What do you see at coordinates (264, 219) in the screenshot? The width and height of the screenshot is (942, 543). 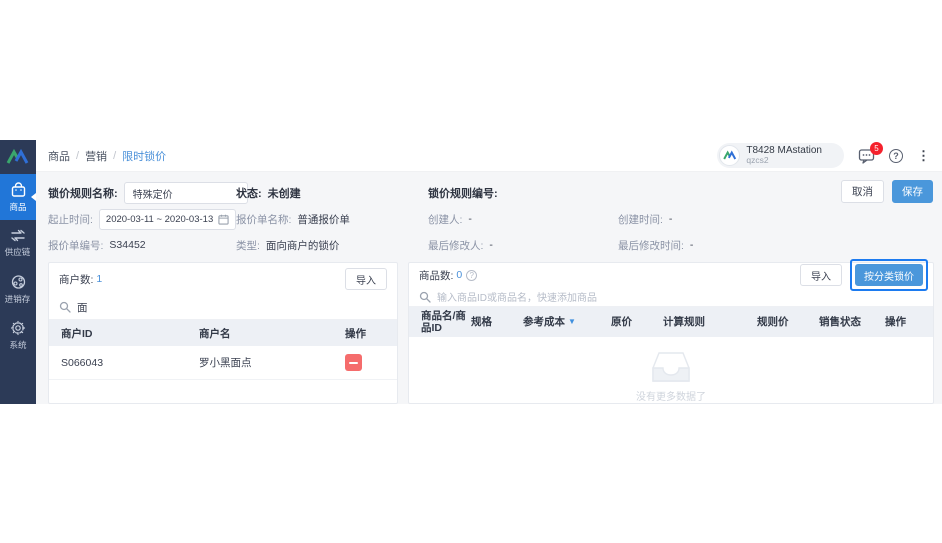 I see `quote-name-label: 报价单名称:` at bounding box center [264, 219].